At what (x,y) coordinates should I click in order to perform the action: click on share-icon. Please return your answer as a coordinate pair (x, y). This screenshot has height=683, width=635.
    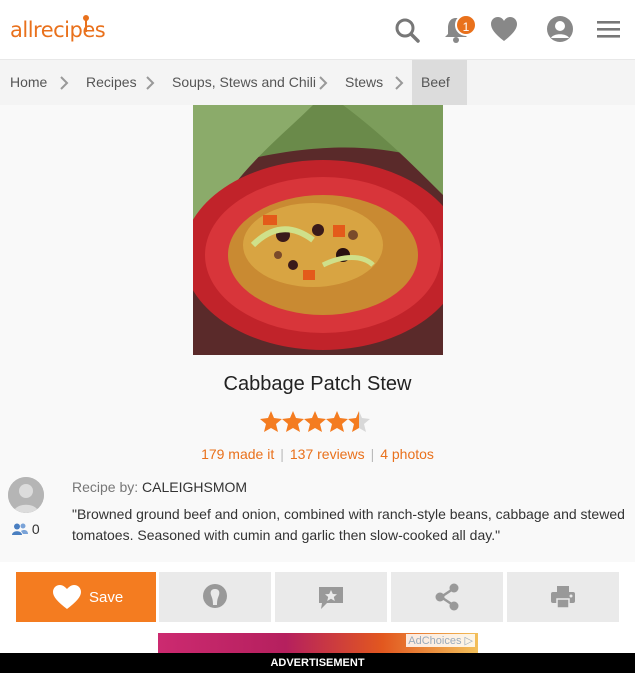
    Looking at the image, I should click on (447, 597).